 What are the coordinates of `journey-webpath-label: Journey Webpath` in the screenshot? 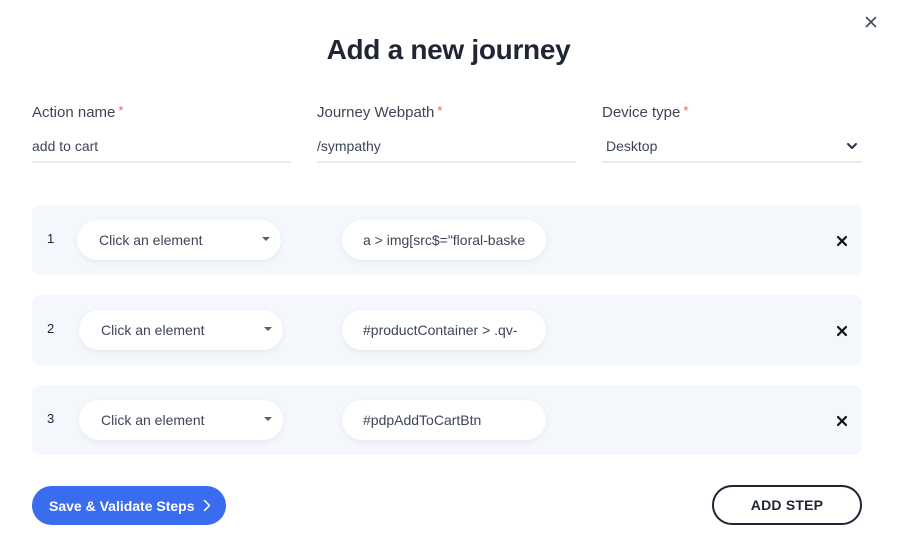 It's located at (376, 112).